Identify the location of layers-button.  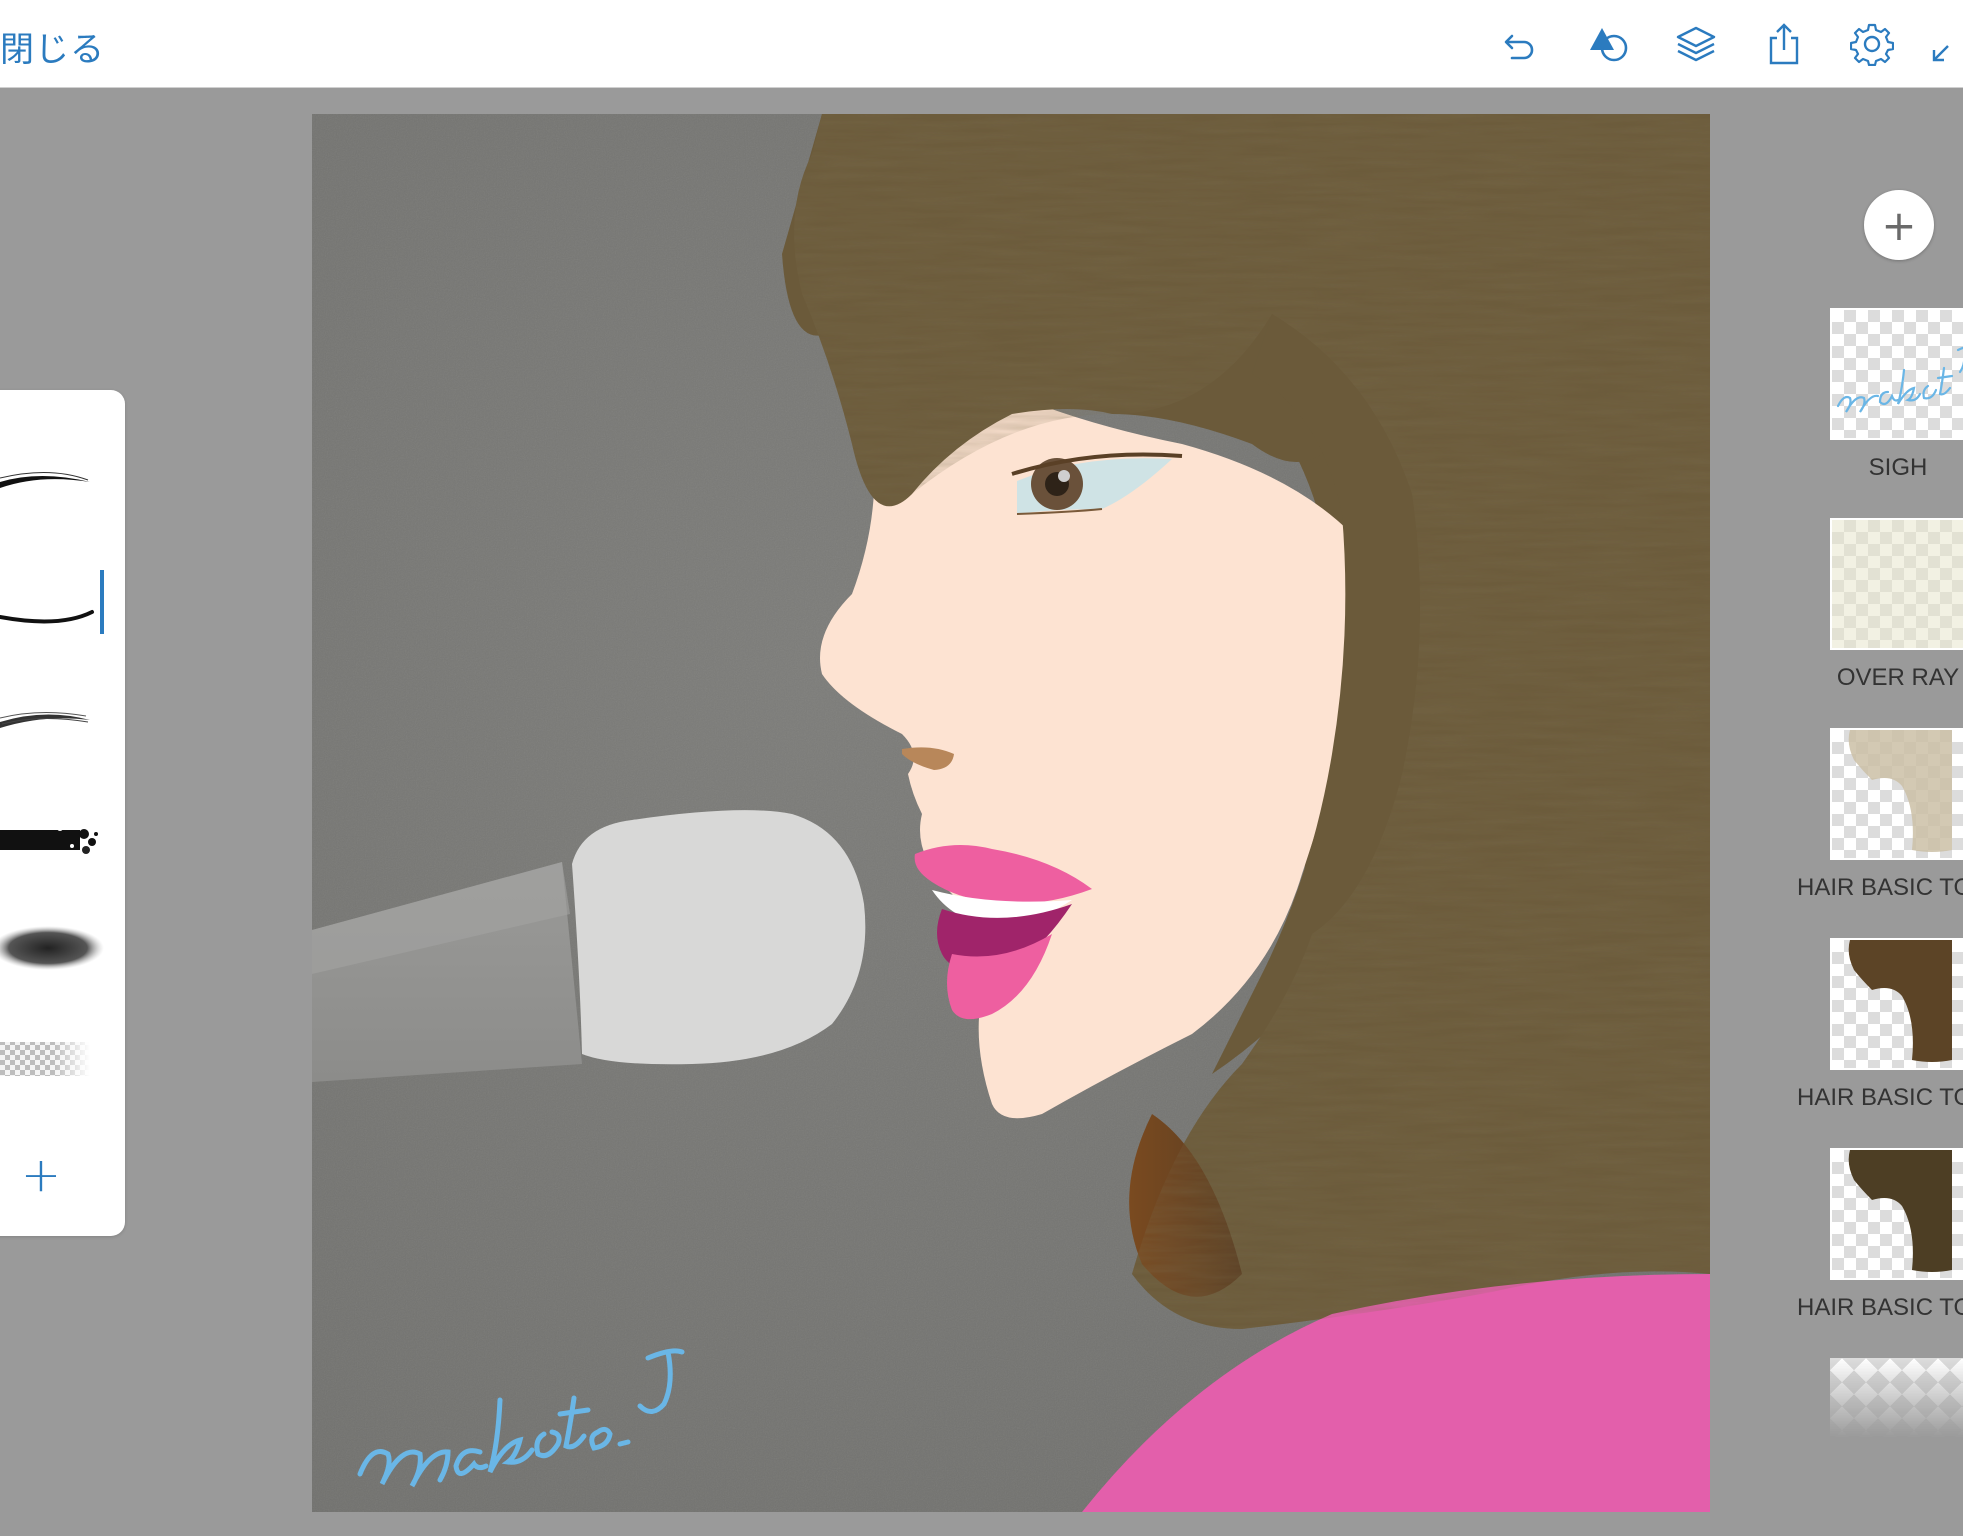
(1696, 44).